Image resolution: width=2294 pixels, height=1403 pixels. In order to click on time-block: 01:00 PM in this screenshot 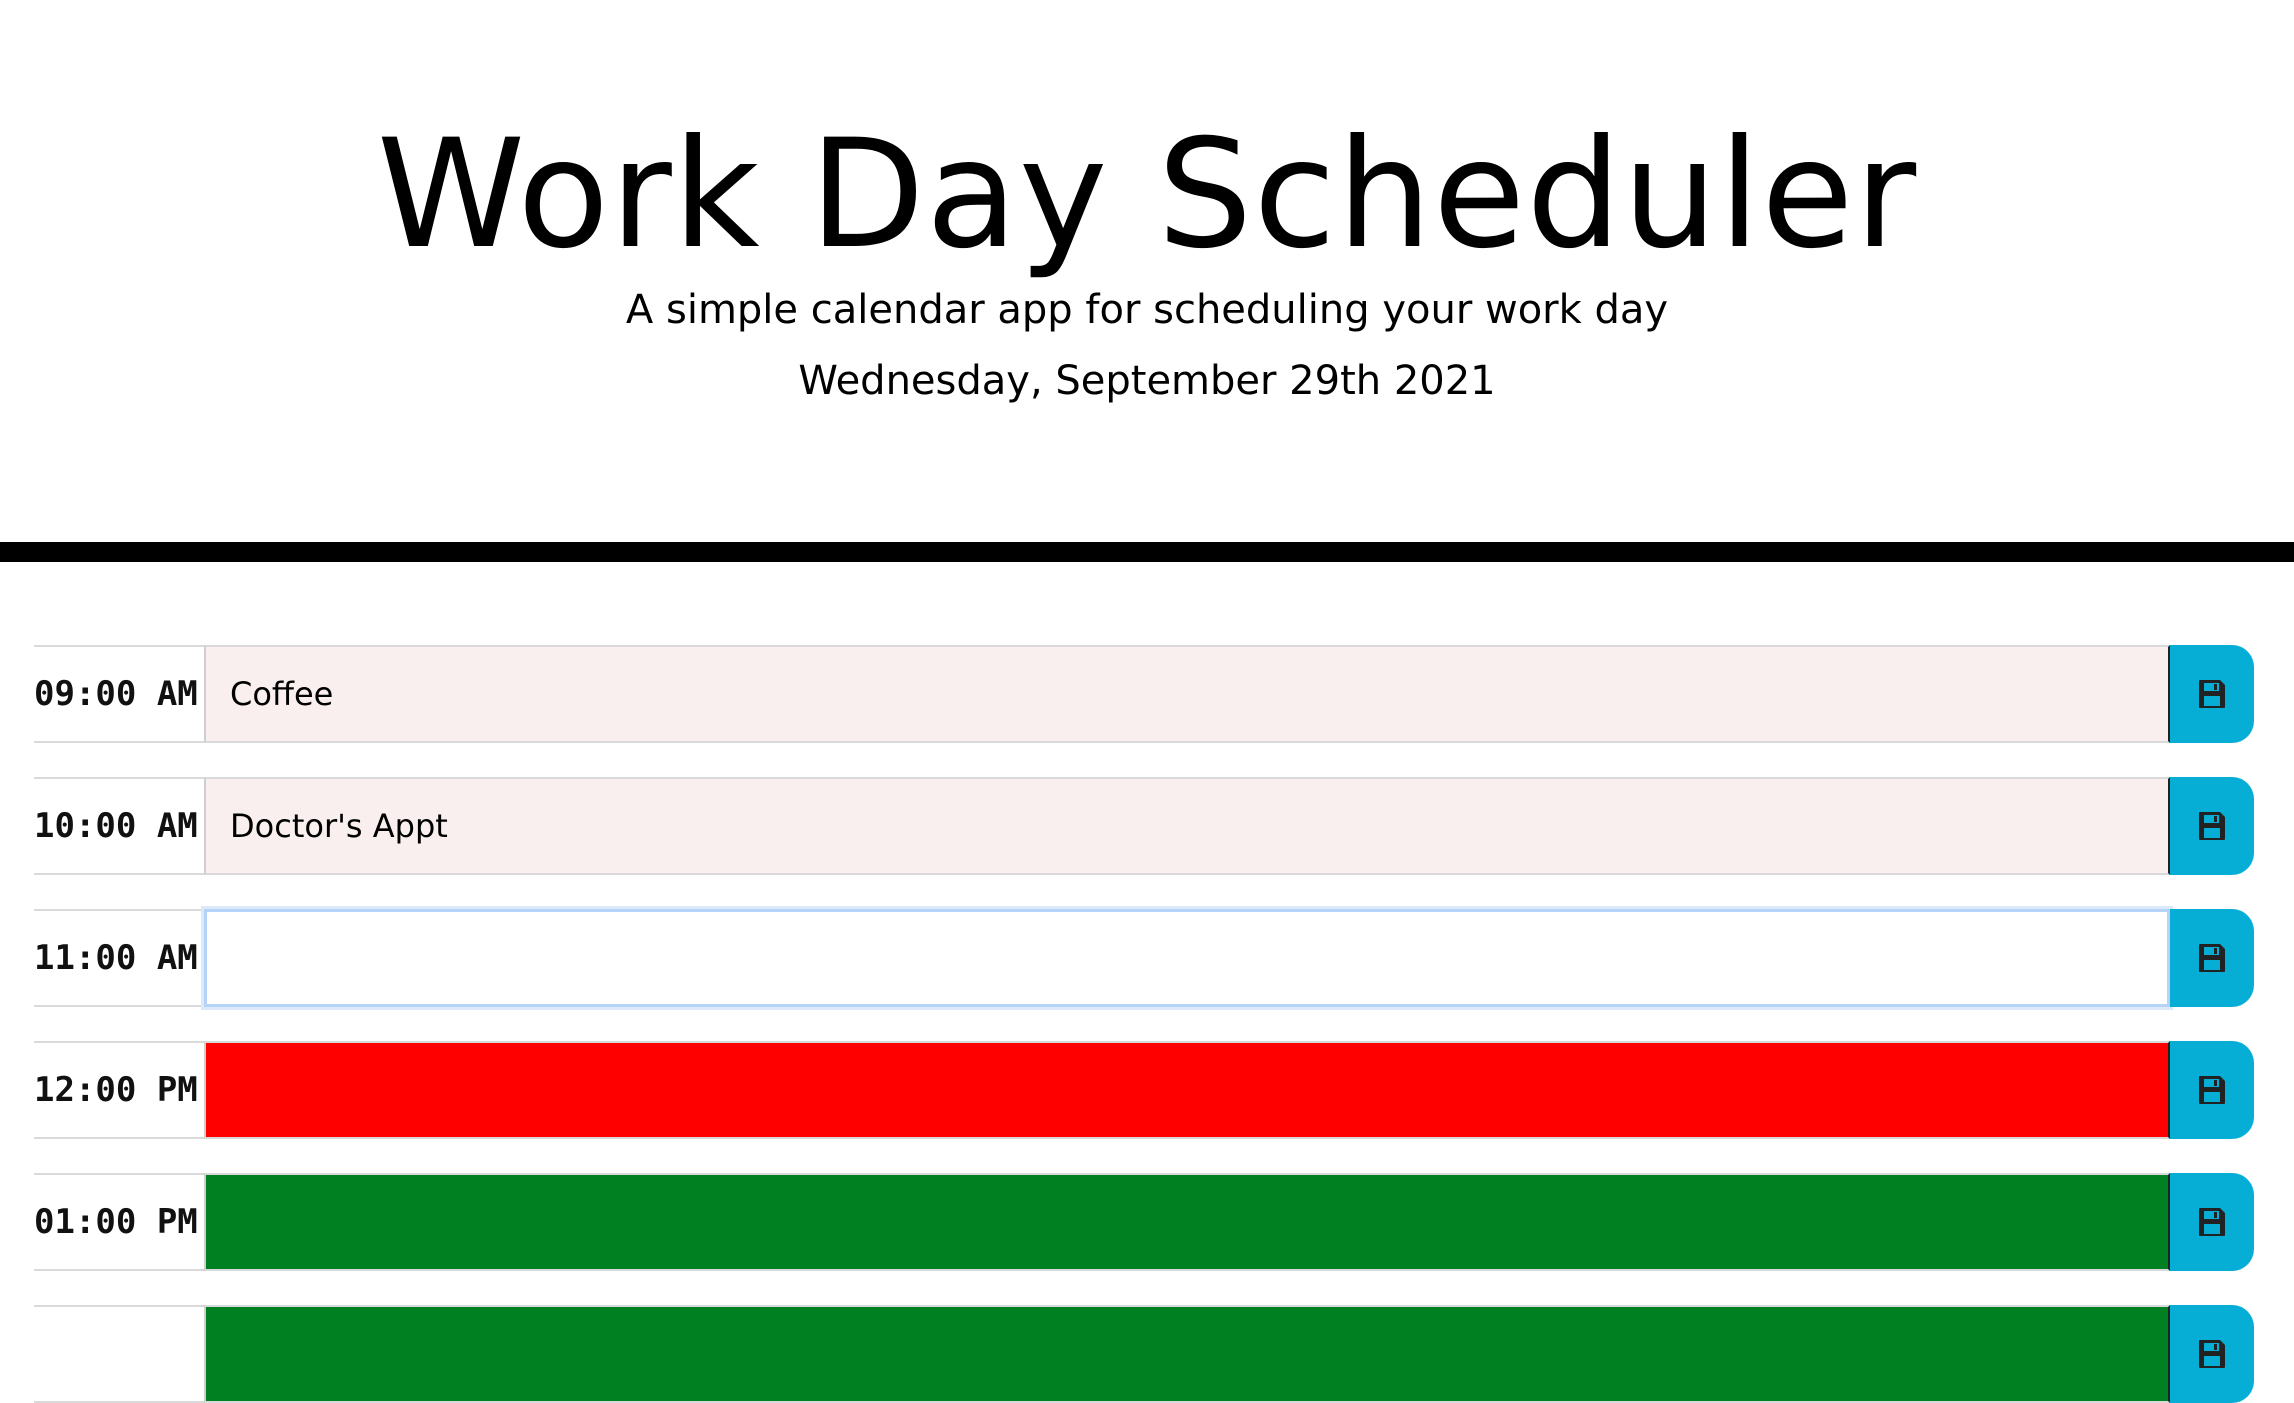, I will do `click(1144, 1222)`.